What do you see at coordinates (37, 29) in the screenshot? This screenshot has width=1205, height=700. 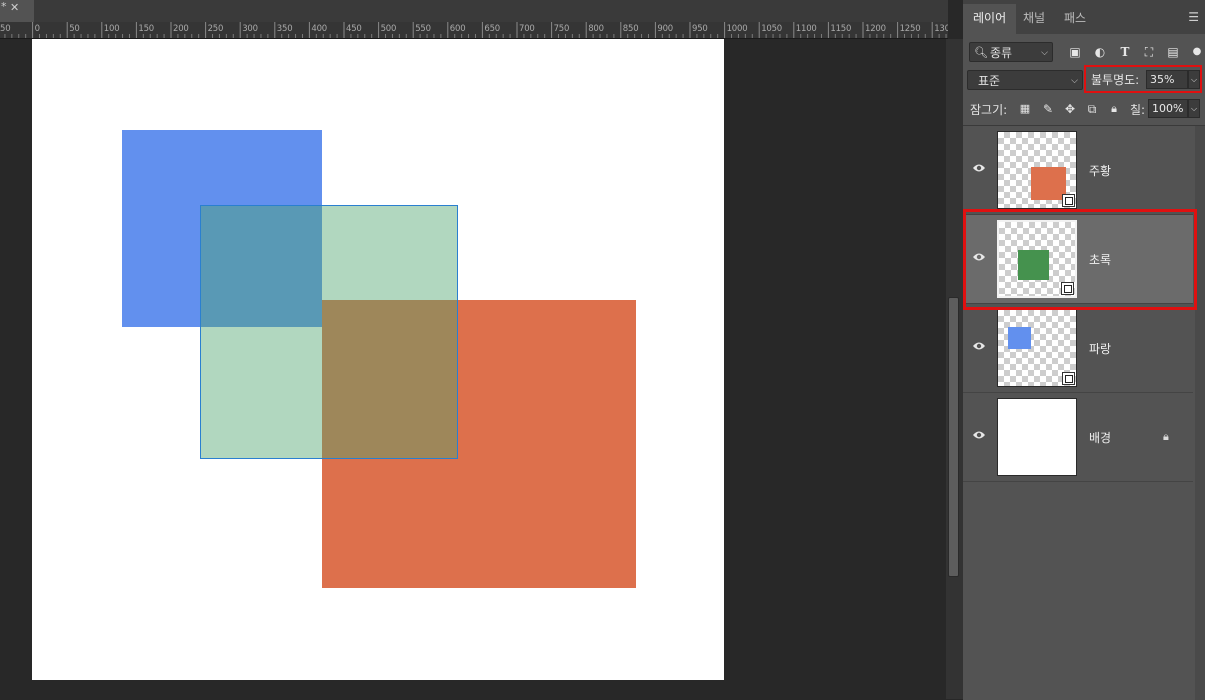 I see `ruler-label: 0` at bounding box center [37, 29].